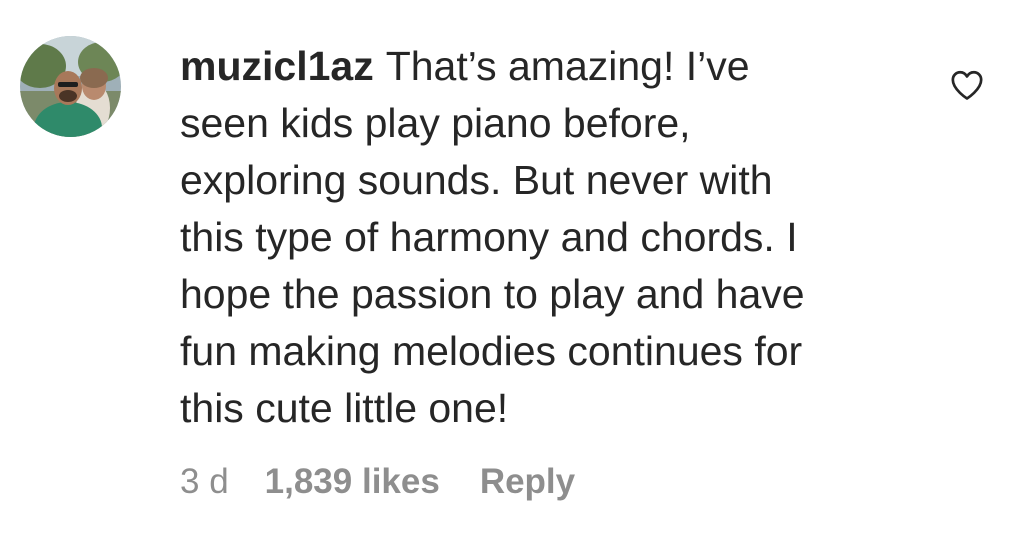 The height and width of the screenshot is (560, 1024). What do you see at coordinates (352, 482) in the screenshot?
I see `likes-count: 1,839 likes` at bounding box center [352, 482].